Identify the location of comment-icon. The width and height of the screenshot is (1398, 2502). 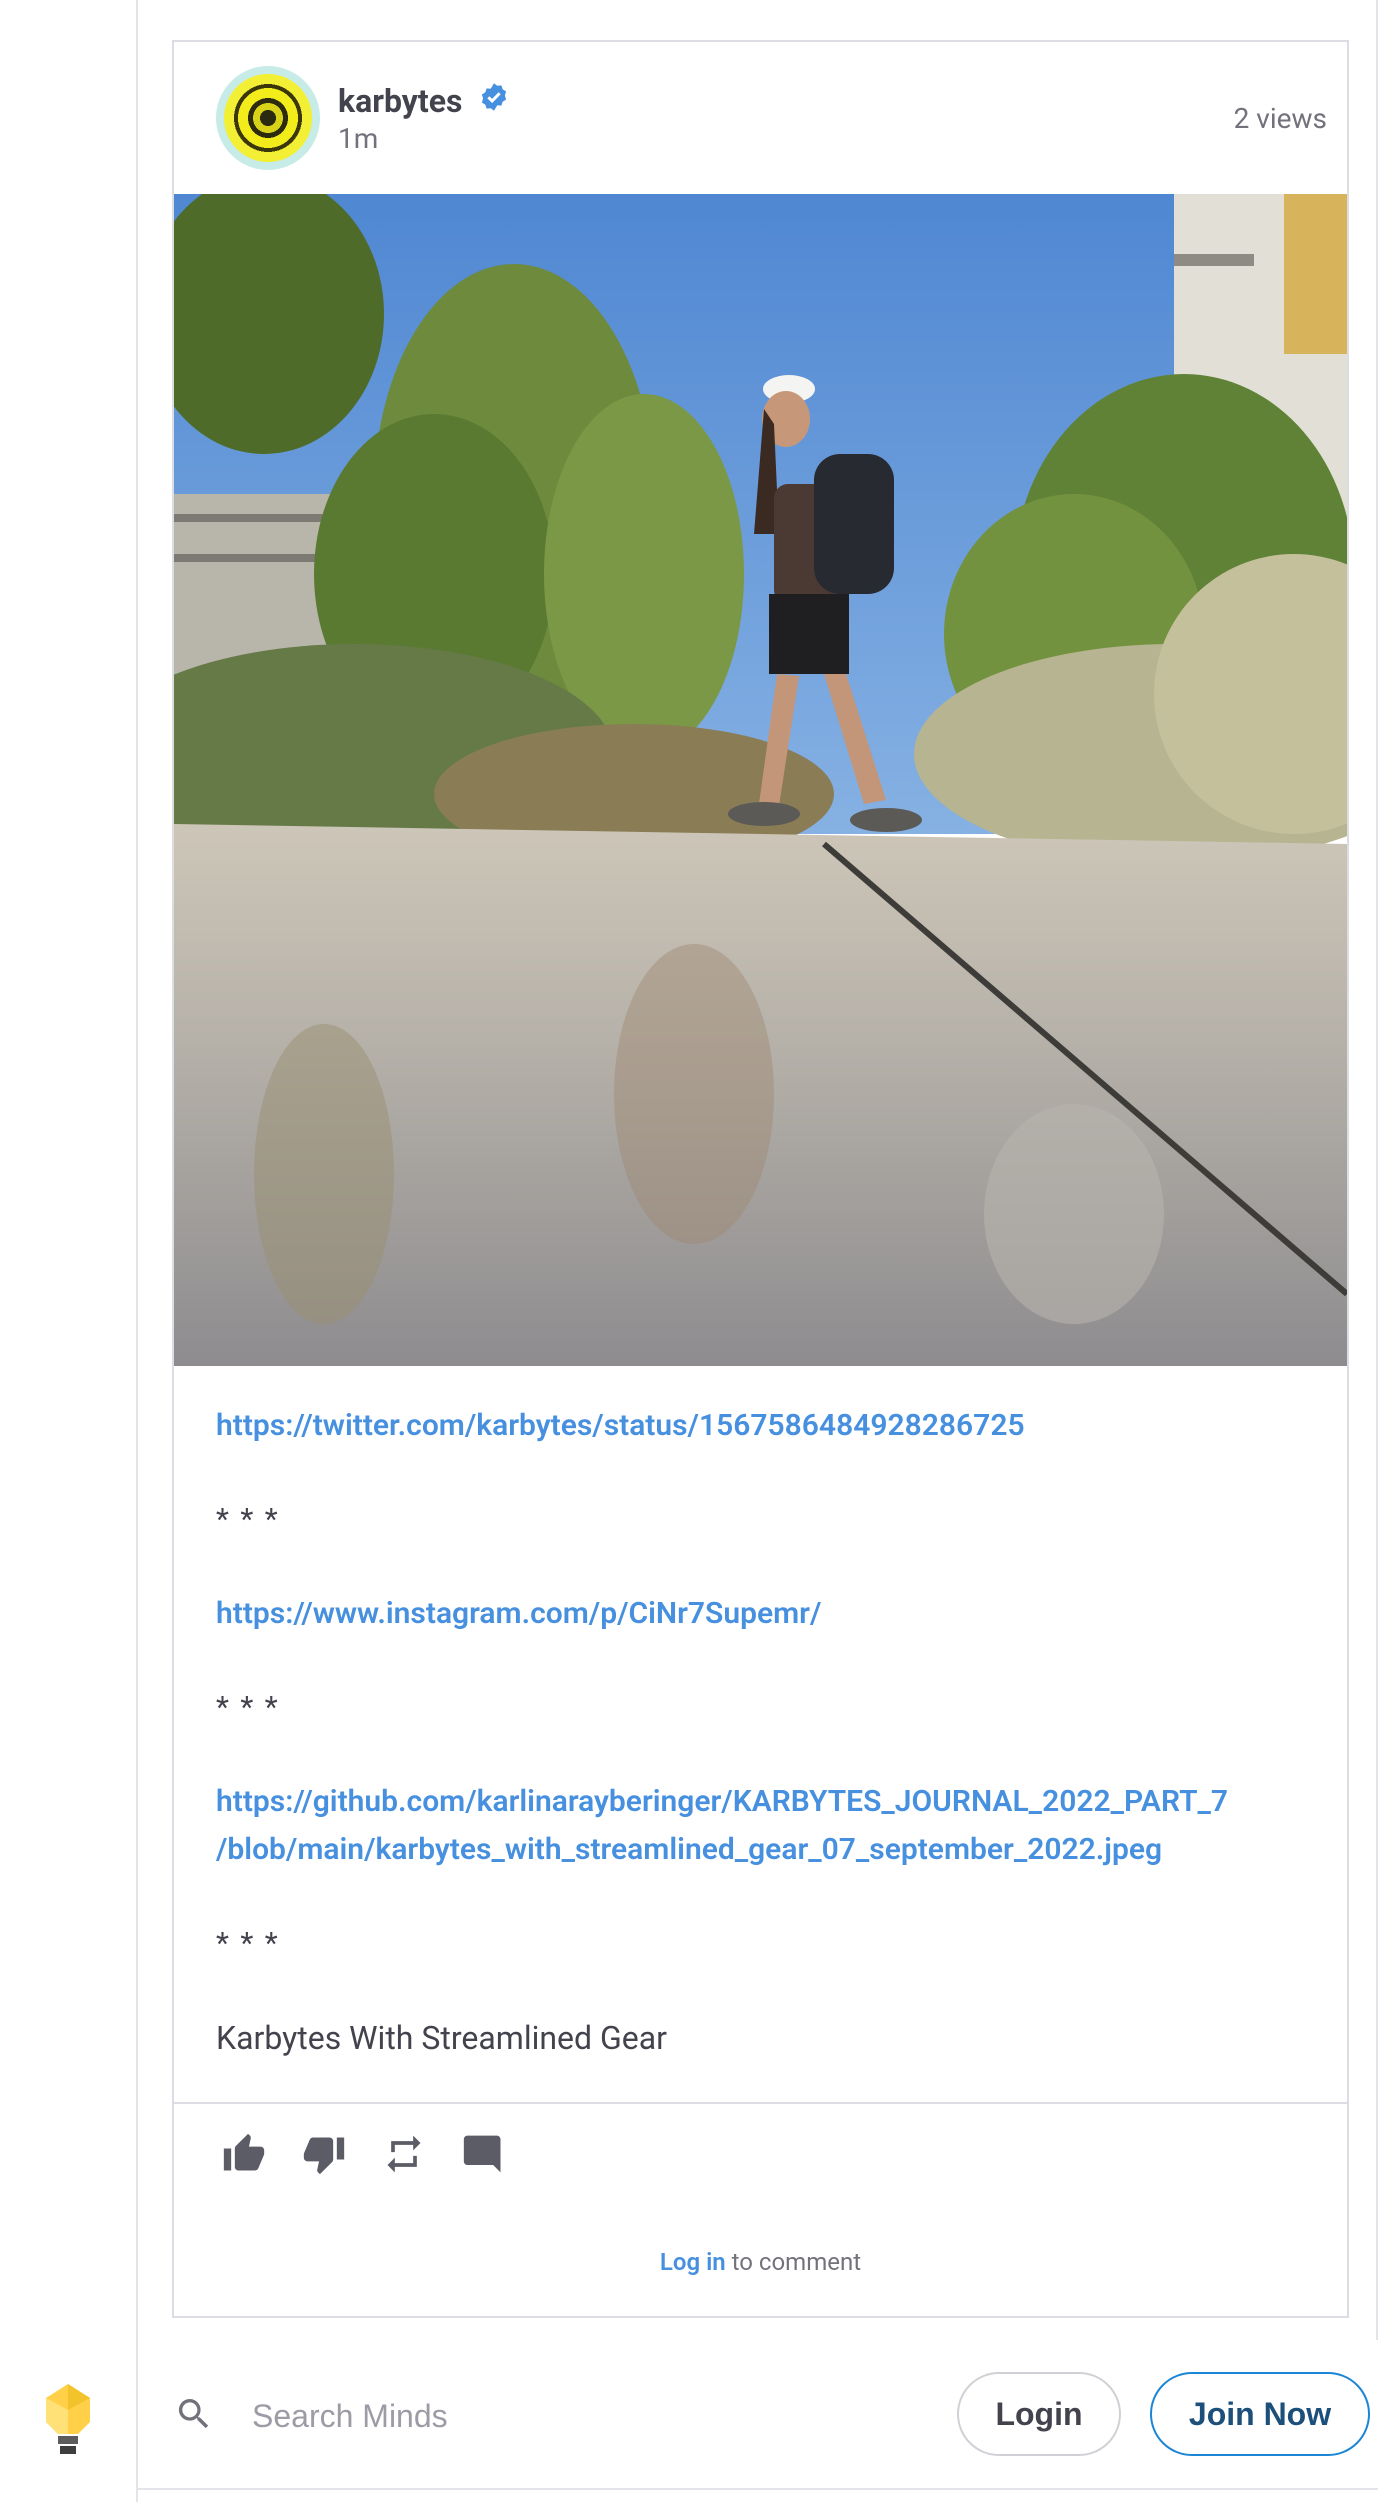
(484, 2154).